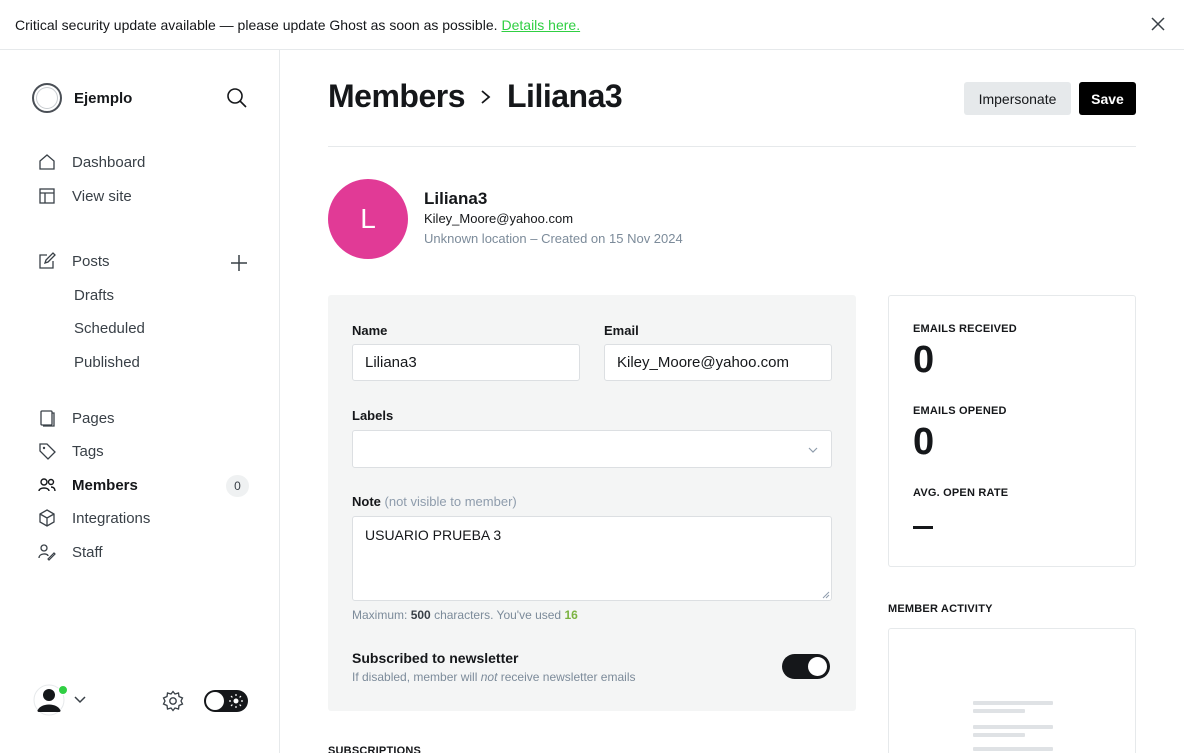  I want to click on breadcrumb-members: Members, so click(397, 96).